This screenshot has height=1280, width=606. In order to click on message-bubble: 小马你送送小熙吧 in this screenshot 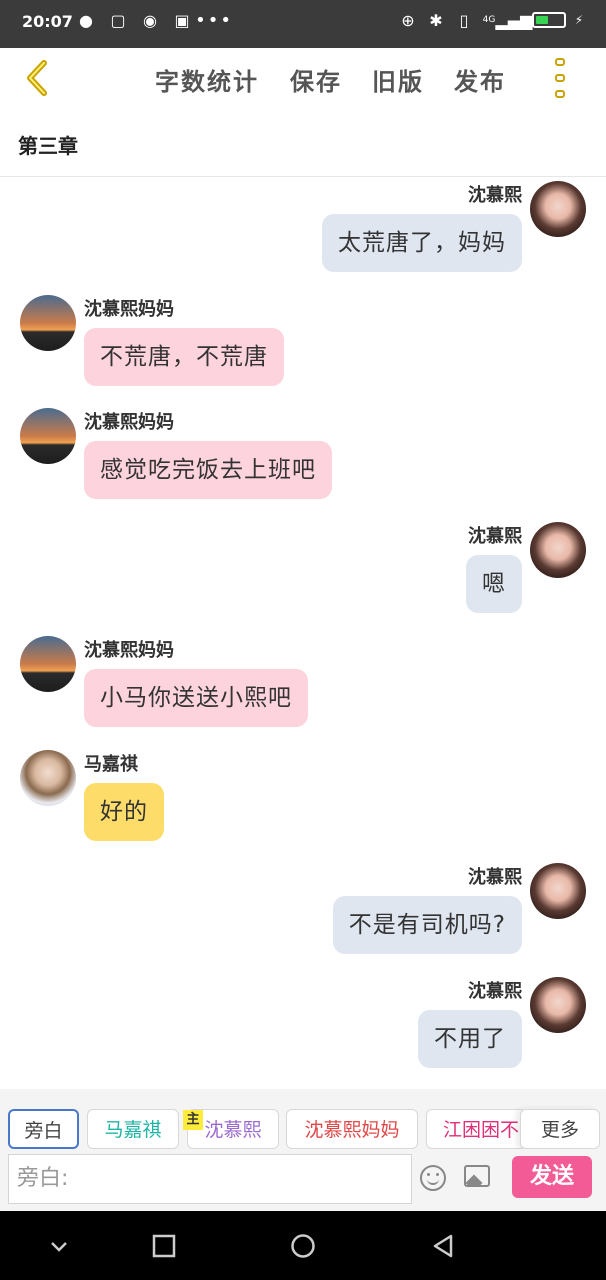, I will do `click(196, 698)`.